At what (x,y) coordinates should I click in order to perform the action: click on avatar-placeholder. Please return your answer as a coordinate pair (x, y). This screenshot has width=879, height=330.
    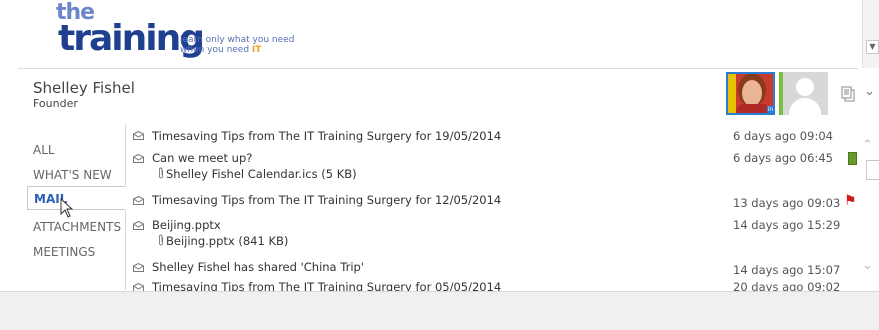
    Looking at the image, I should click on (803, 93).